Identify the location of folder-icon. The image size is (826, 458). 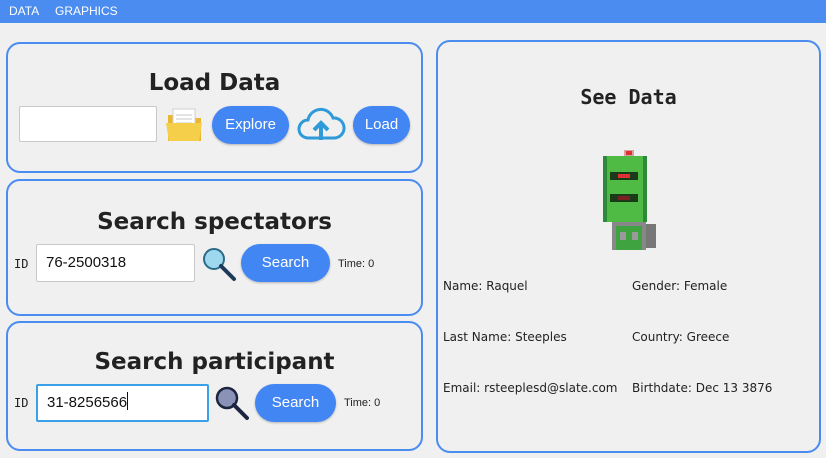
(185, 125).